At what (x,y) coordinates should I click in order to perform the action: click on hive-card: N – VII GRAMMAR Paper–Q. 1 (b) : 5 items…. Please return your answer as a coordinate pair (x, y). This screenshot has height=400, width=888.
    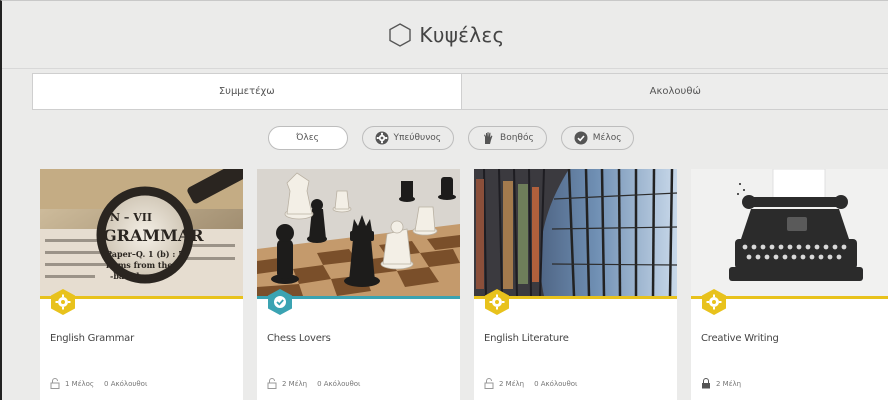
    Looking at the image, I should click on (141, 284).